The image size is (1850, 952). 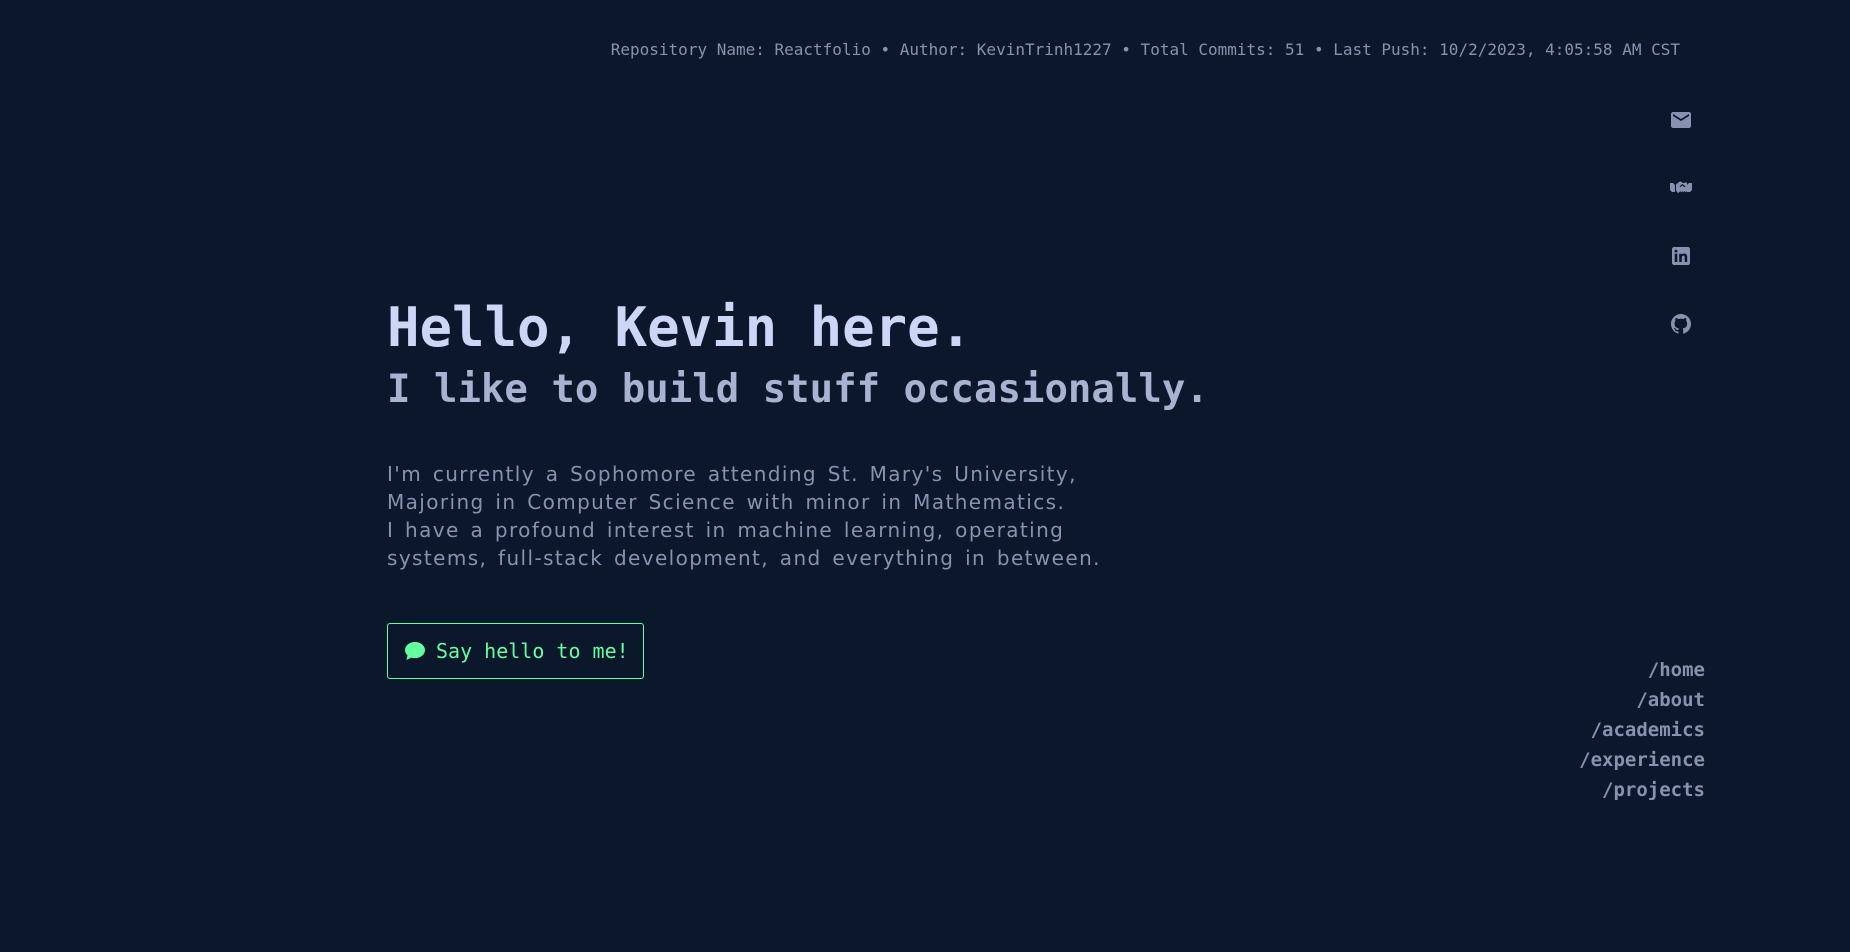 I want to click on linkedin-icon, so click(x=1681, y=256).